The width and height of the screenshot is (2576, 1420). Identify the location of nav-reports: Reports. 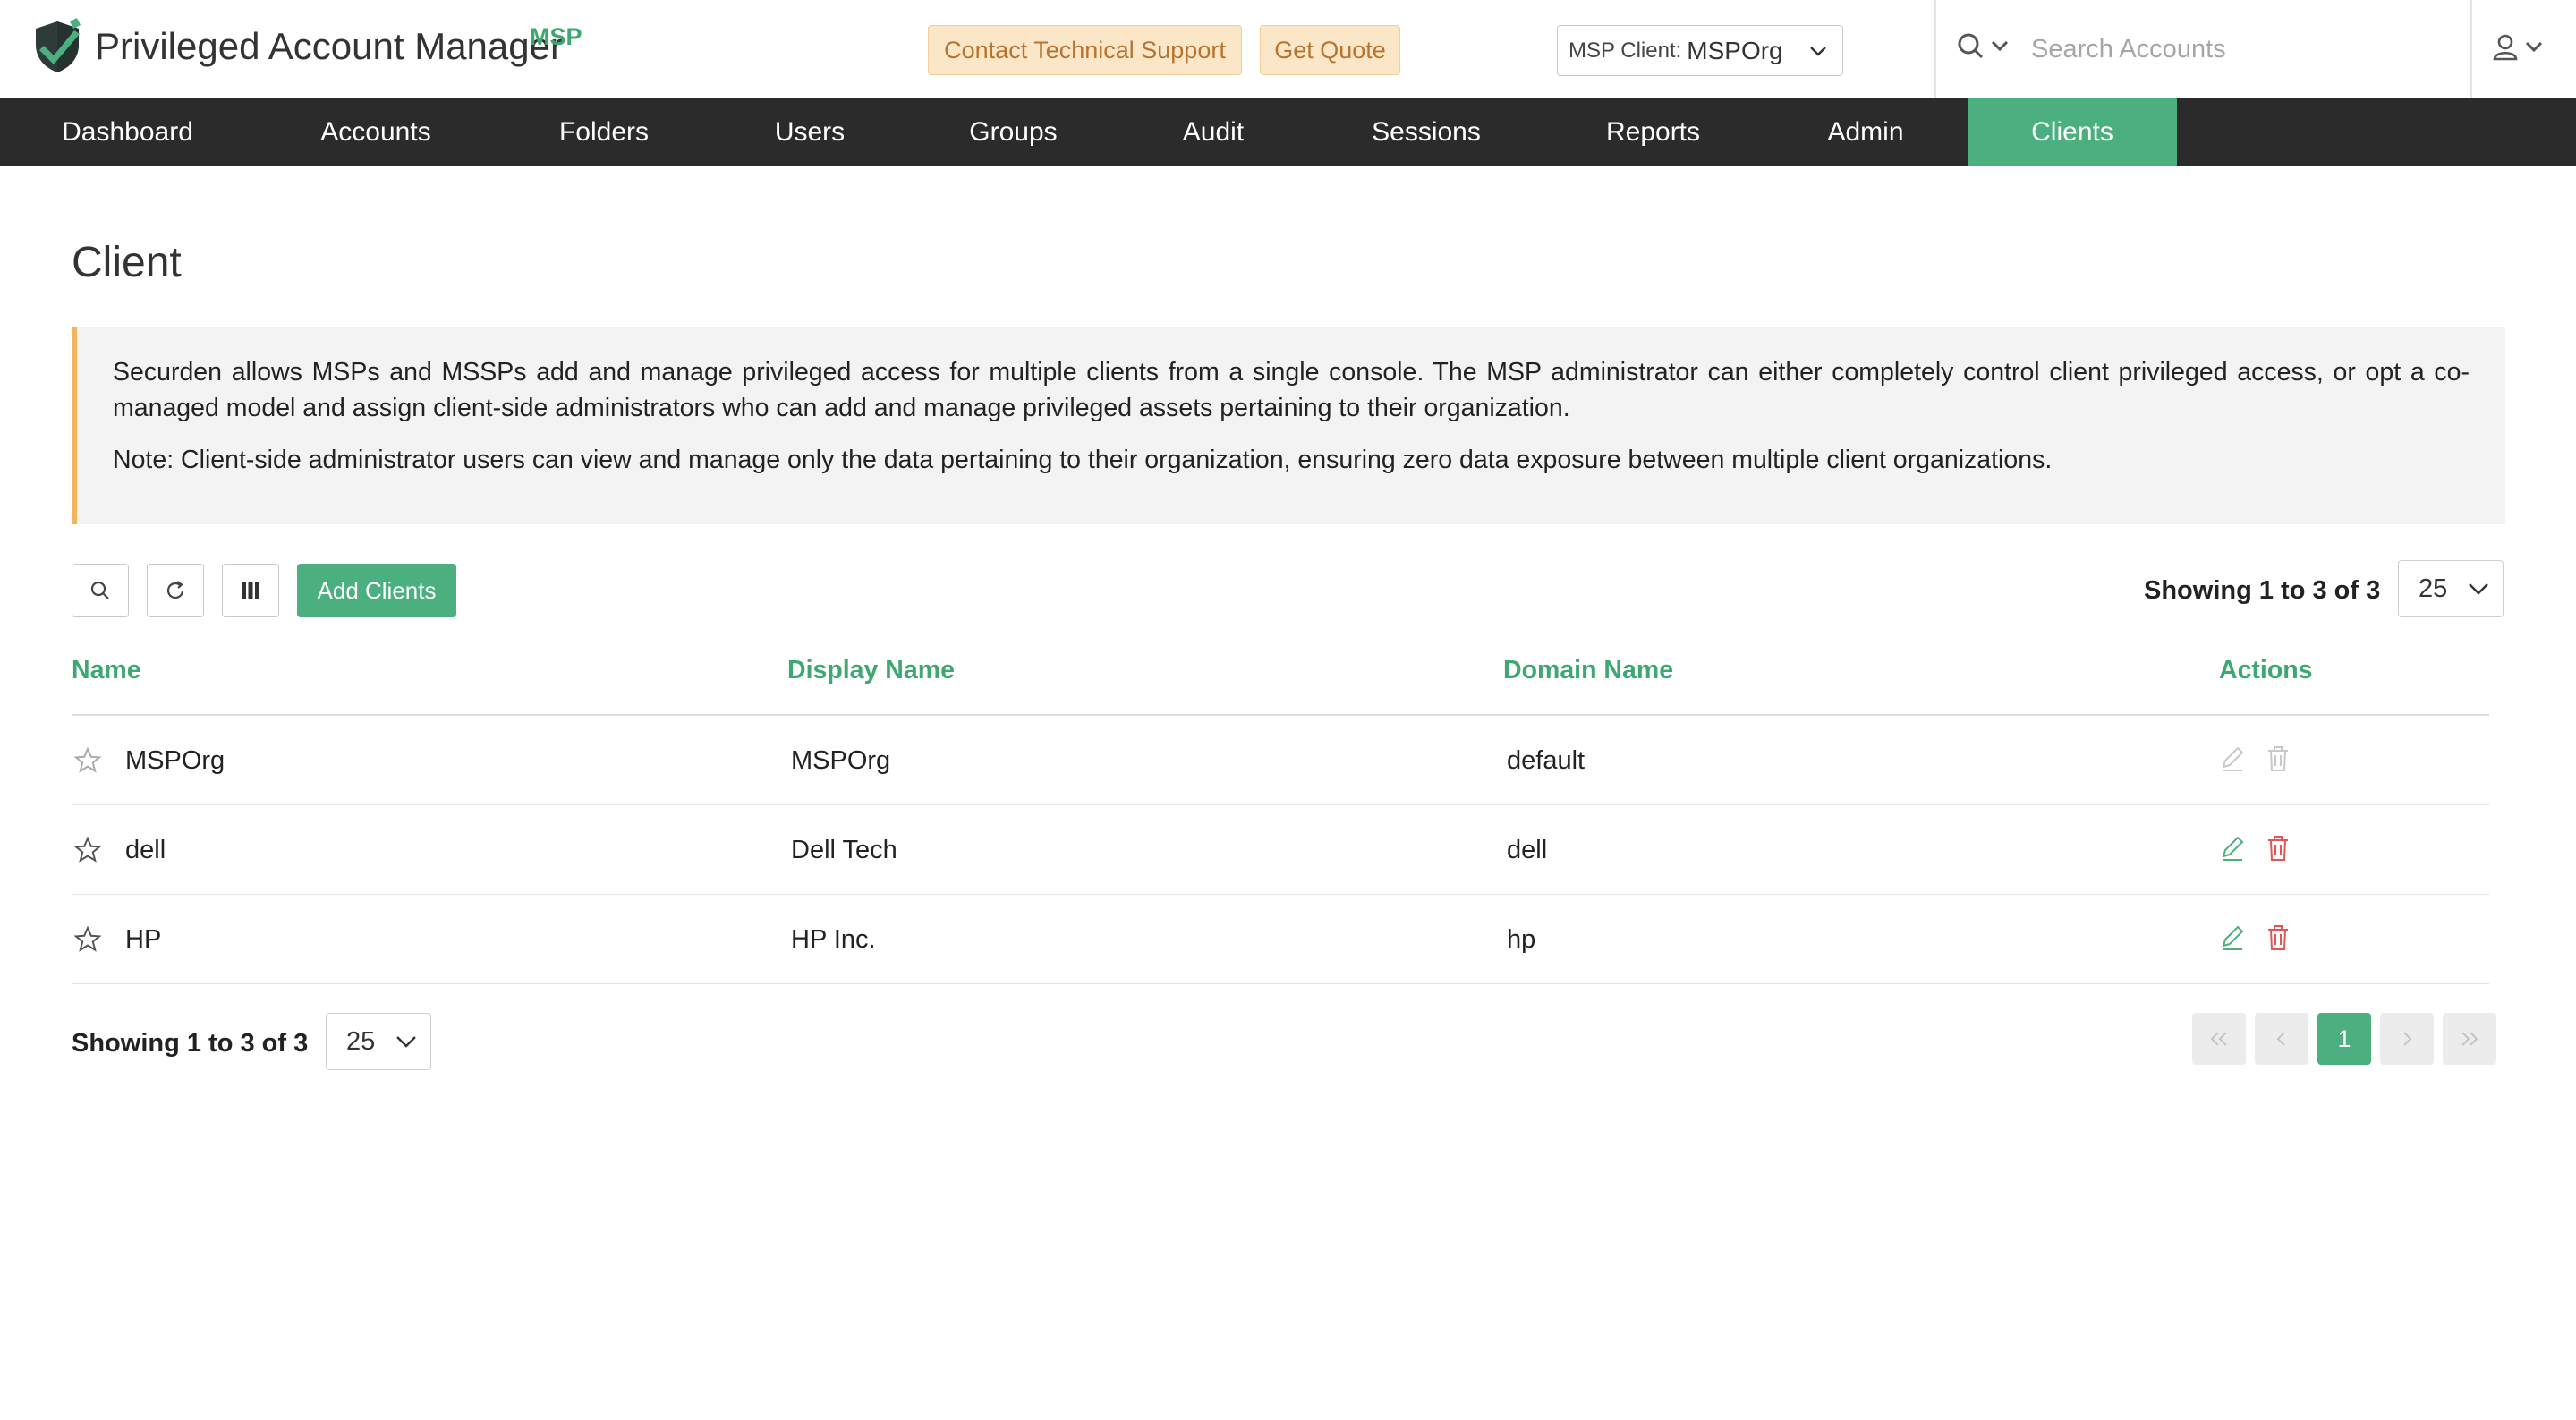
(1653, 132).